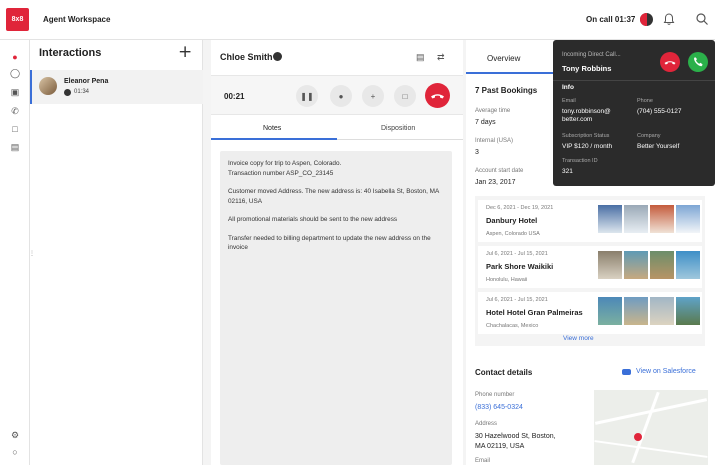 Image resolution: width=715 pixels, height=465 pixels. What do you see at coordinates (658, 146) in the screenshot?
I see `company-value: Better Yourself` at bounding box center [658, 146].